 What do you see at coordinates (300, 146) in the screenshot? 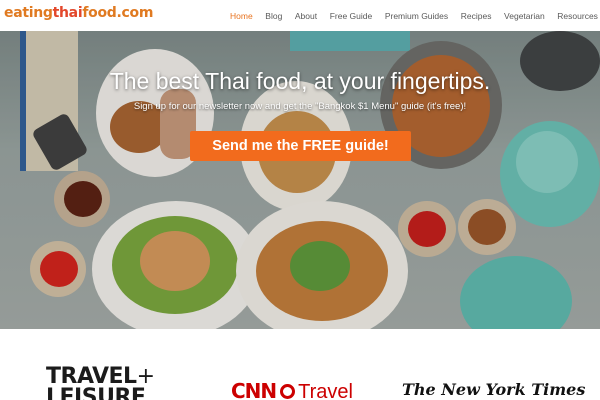
I see `free-guide-button: Send me the FREE guide!` at bounding box center [300, 146].